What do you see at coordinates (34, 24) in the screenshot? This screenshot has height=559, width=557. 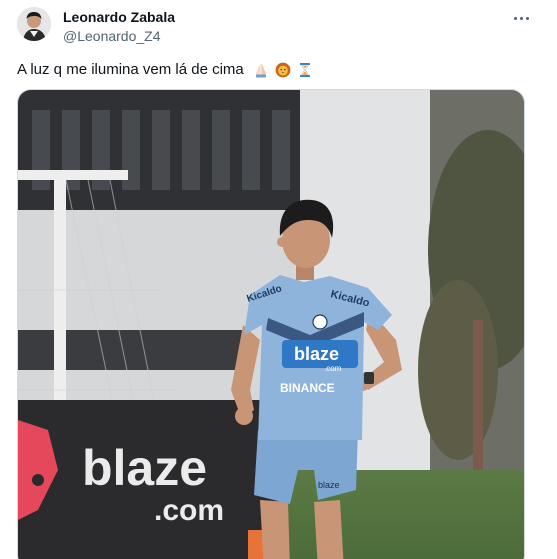 I see `avatar` at bounding box center [34, 24].